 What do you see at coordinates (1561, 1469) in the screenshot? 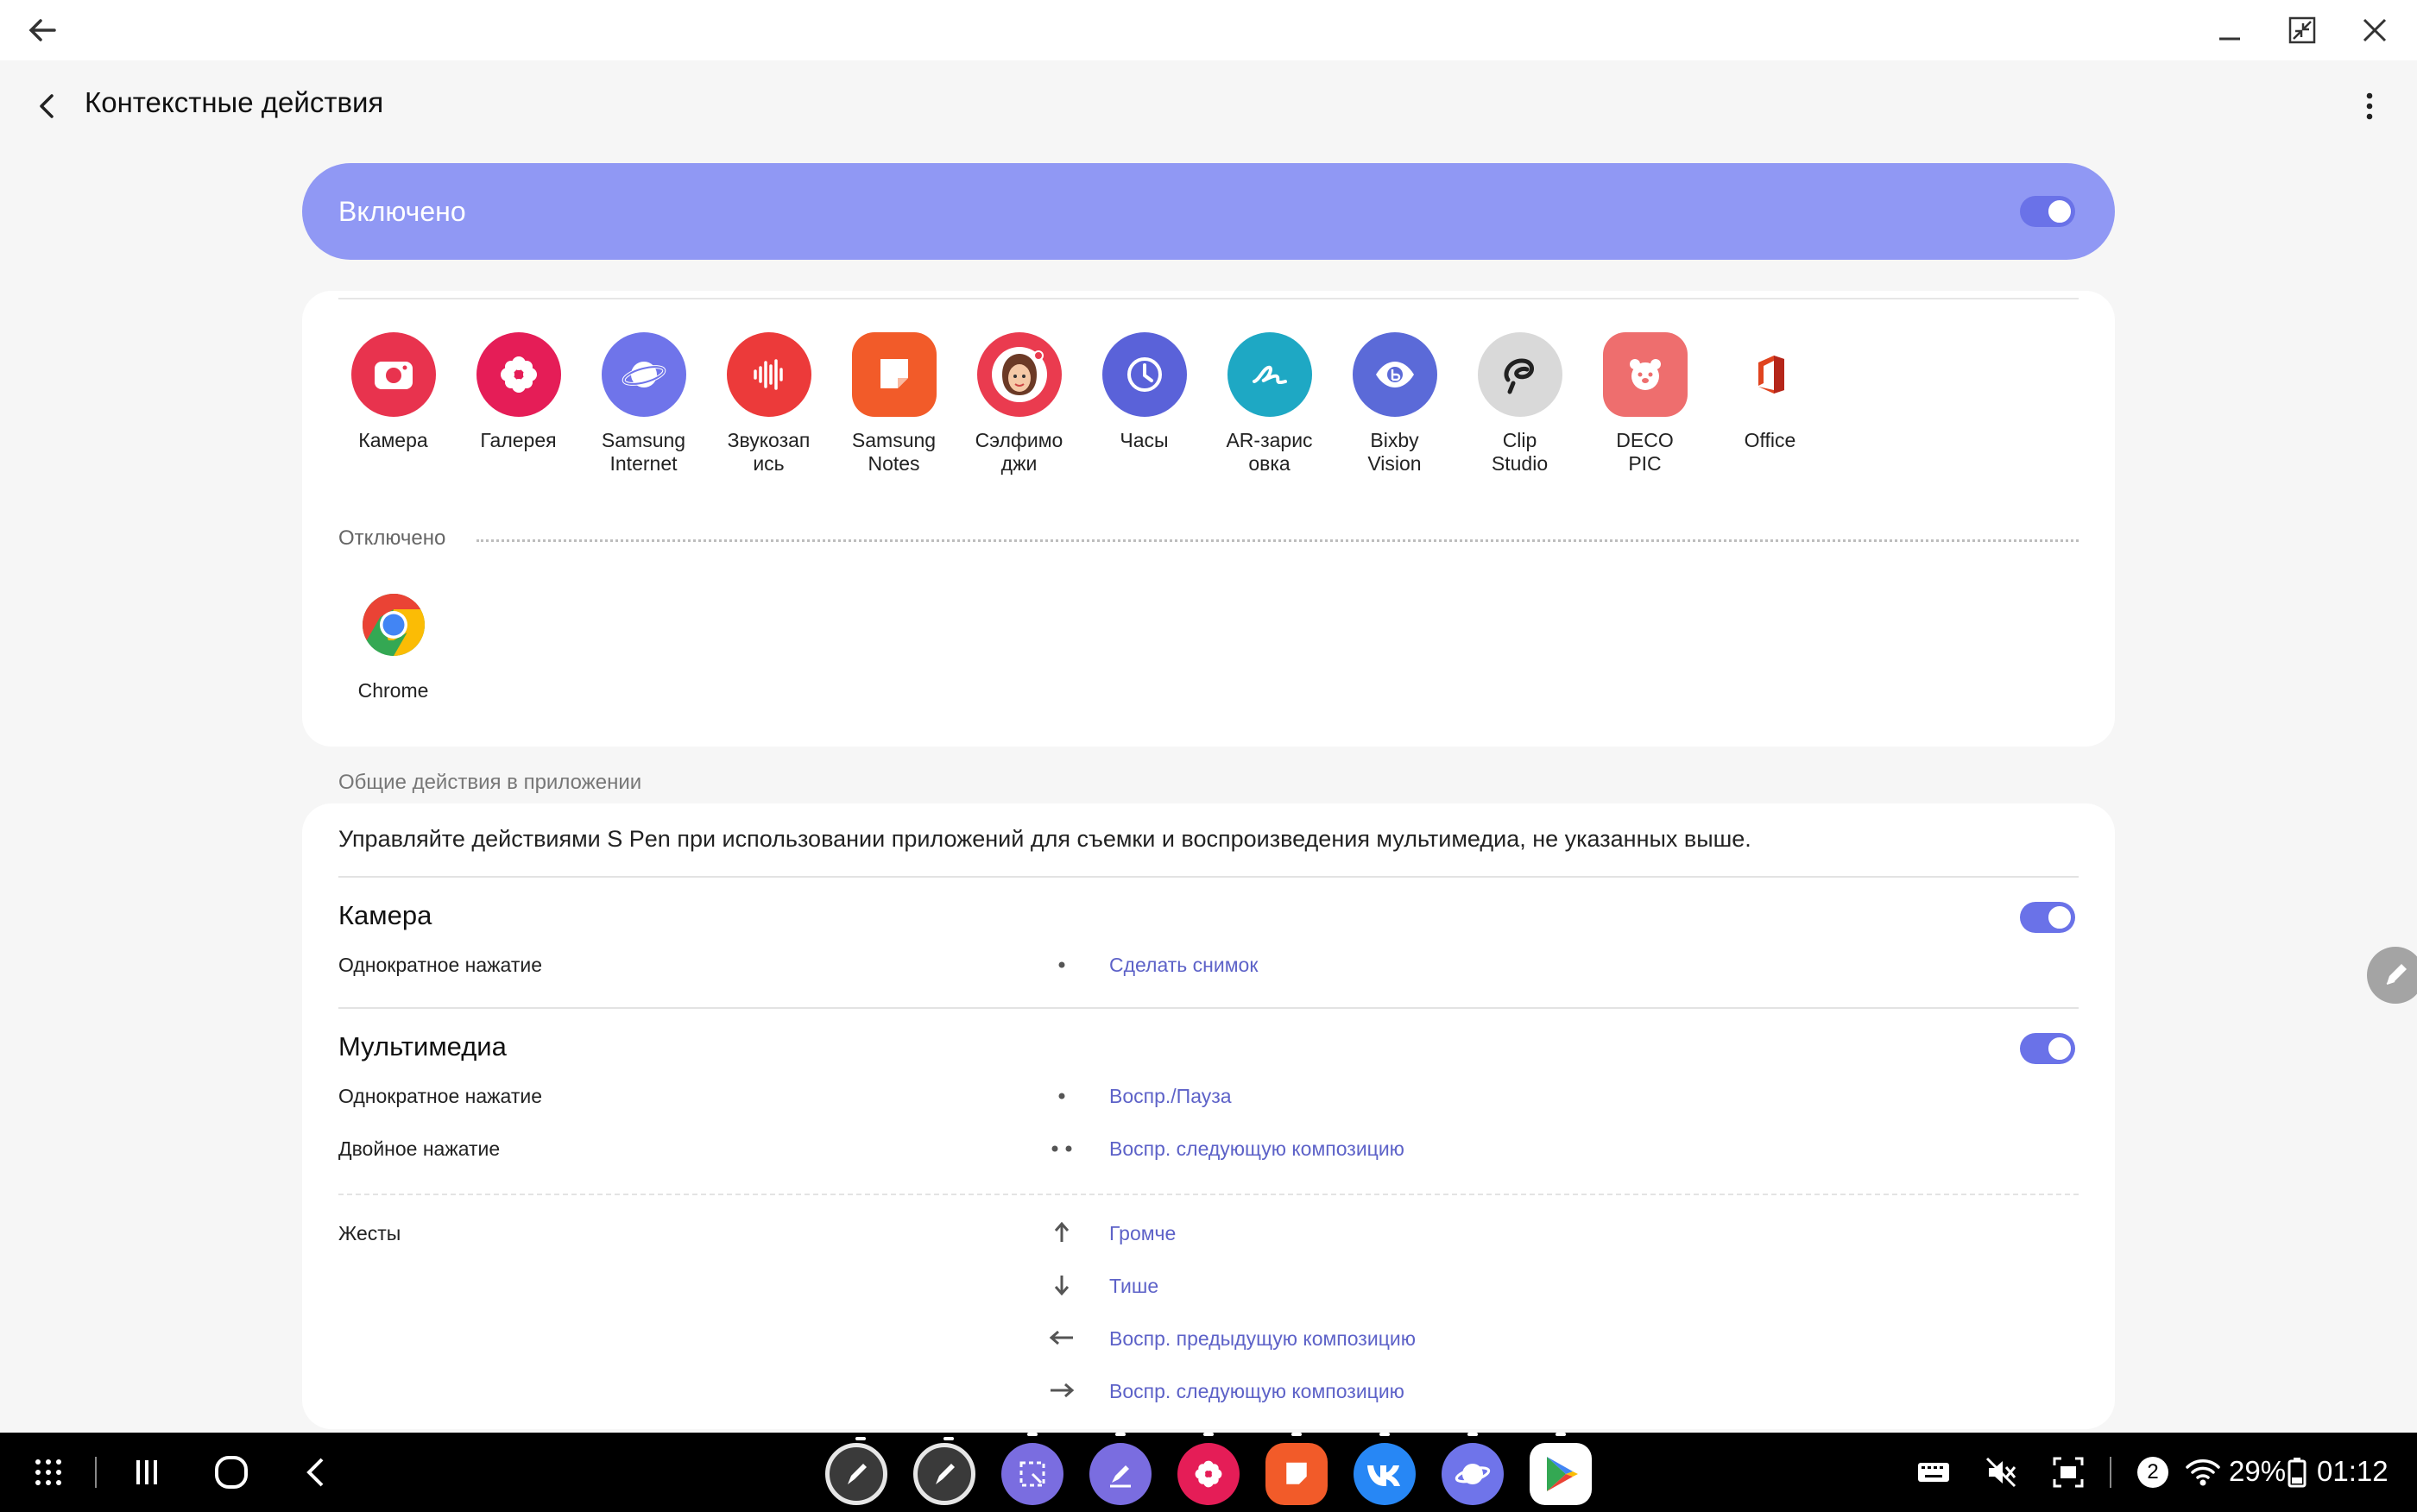
I see `dock-play-store-icon` at bounding box center [1561, 1469].